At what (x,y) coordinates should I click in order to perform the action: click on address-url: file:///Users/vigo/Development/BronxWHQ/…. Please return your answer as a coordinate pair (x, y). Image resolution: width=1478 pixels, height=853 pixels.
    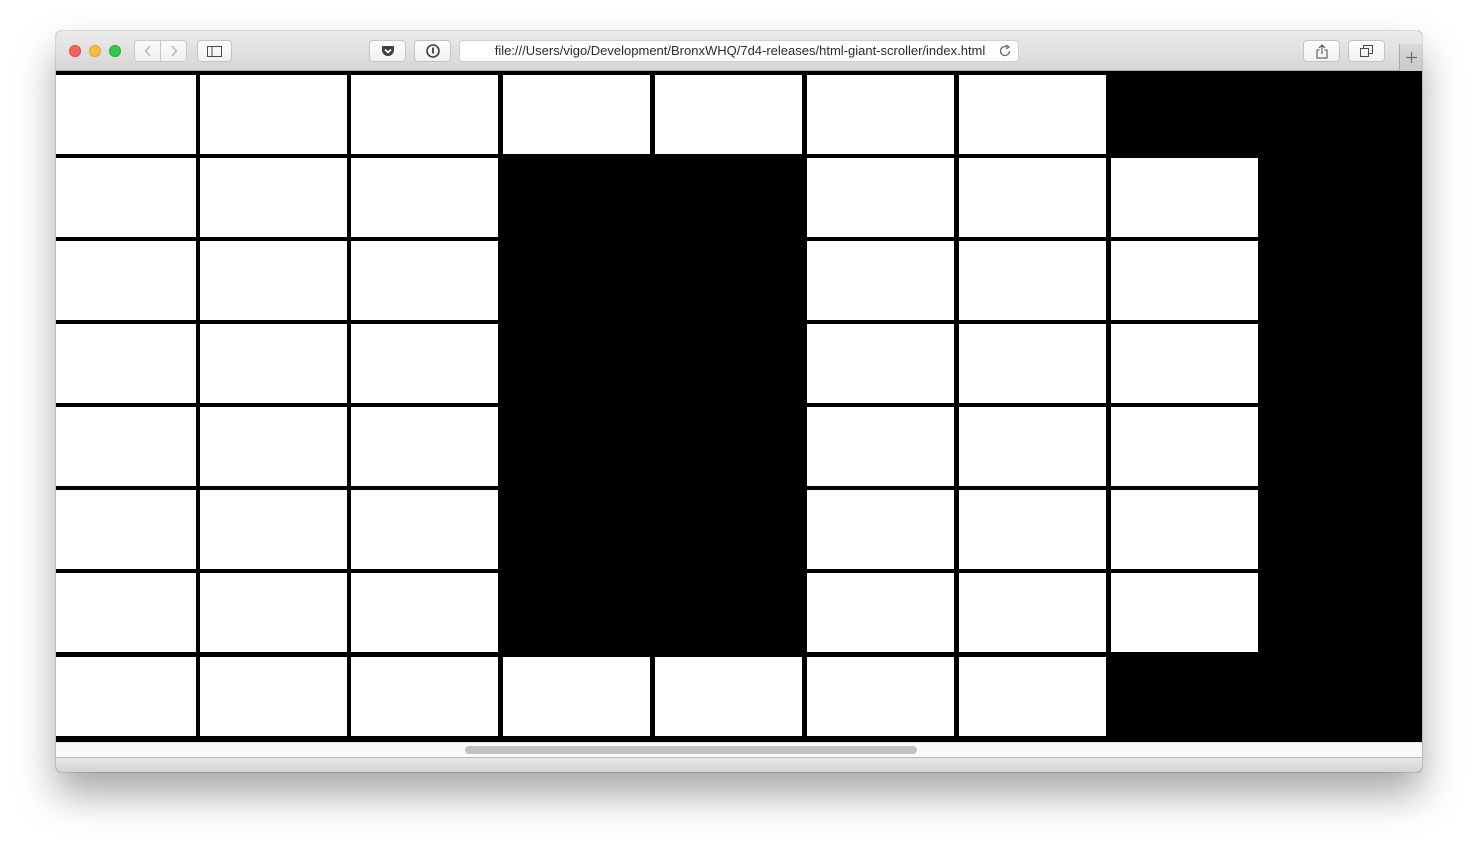
    Looking at the image, I should click on (724, 51).